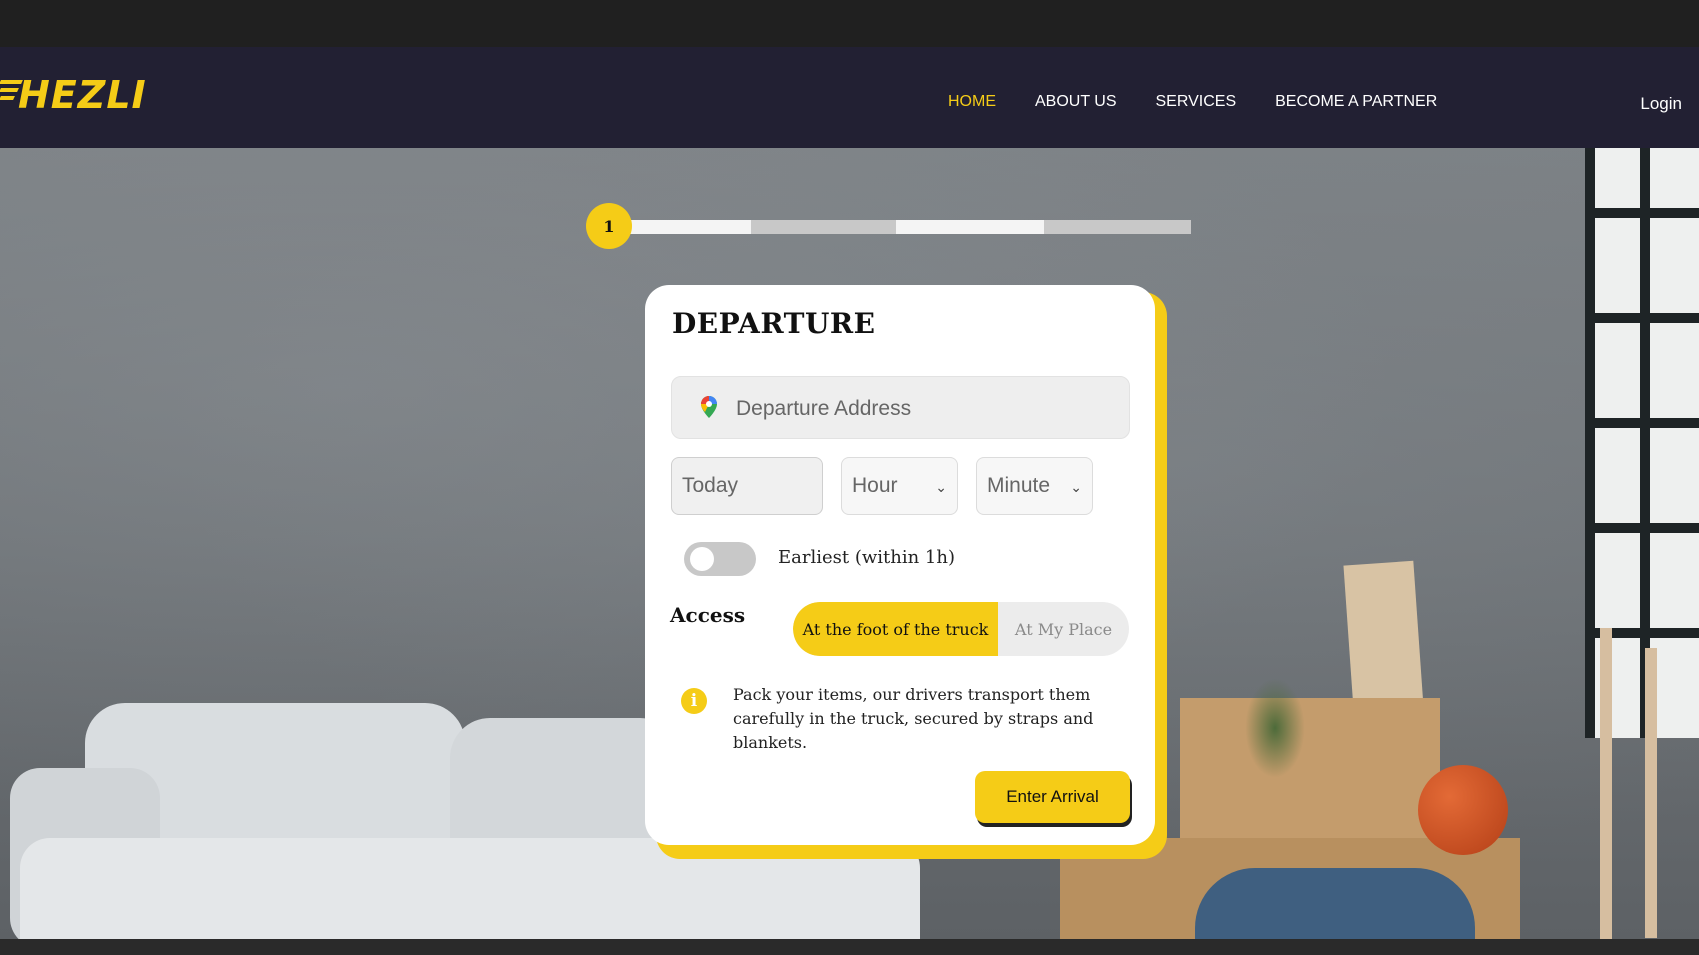  I want to click on access-segmented-control: At the foot of the truck At My Place, so click(961, 629).